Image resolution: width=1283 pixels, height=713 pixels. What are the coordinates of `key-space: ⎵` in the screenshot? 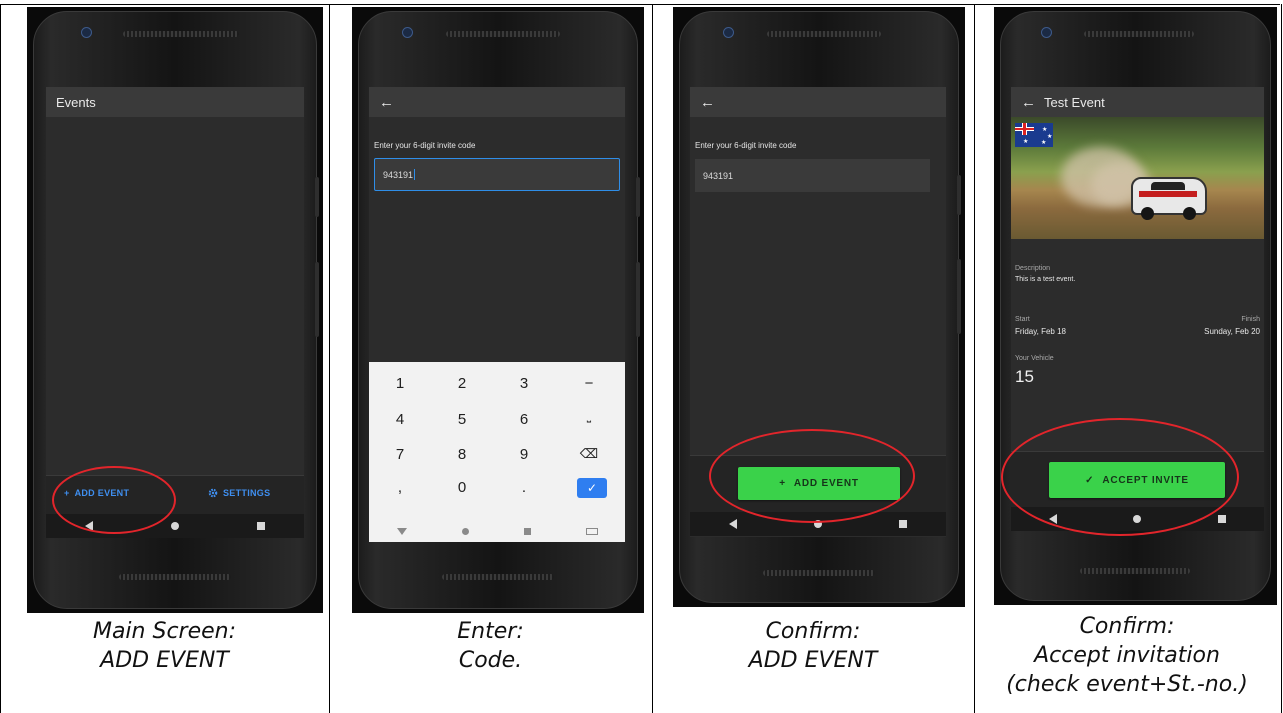 It's located at (589, 417).